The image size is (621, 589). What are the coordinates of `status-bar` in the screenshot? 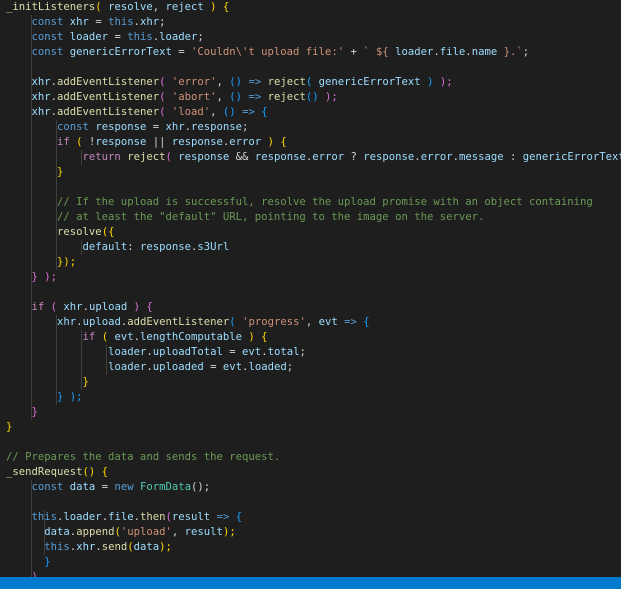 It's located at (310, 583).